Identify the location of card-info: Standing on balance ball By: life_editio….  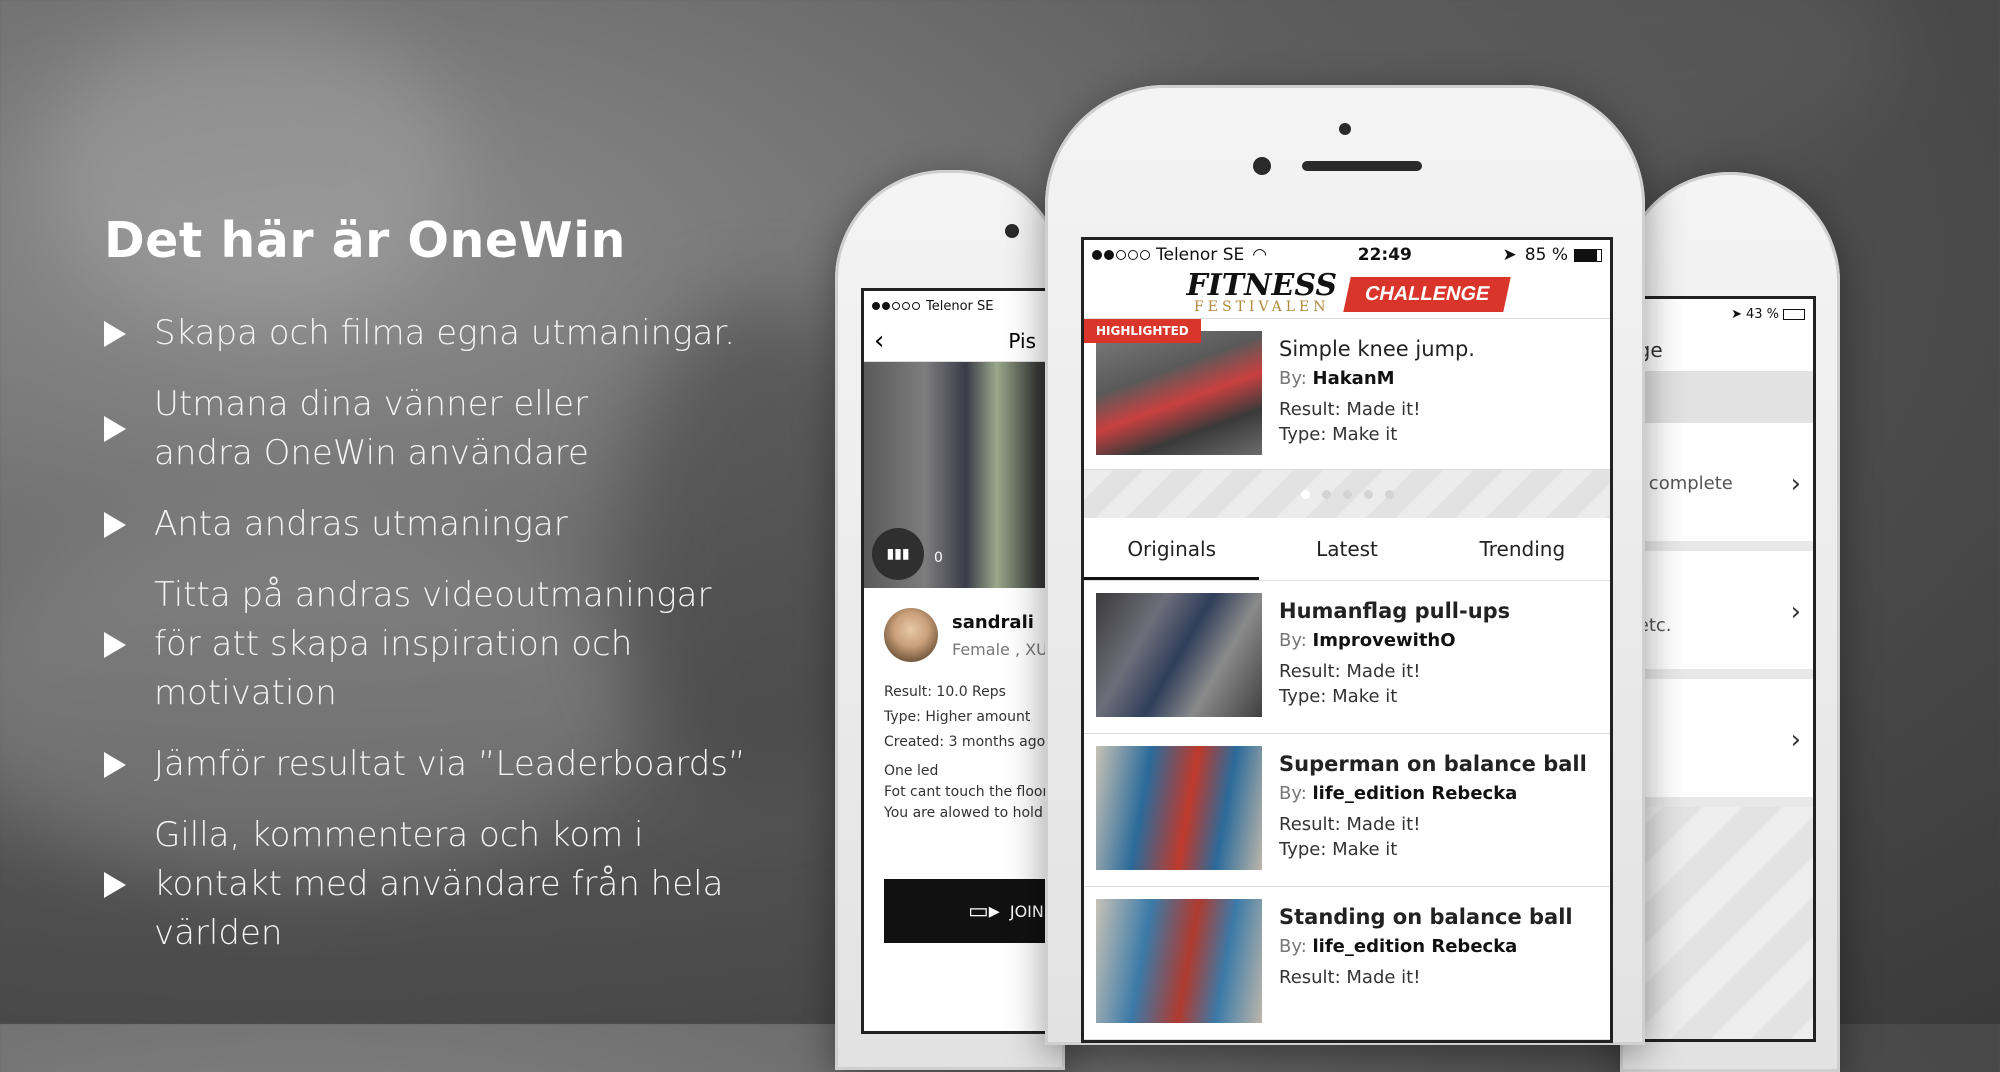
(1426, 947).